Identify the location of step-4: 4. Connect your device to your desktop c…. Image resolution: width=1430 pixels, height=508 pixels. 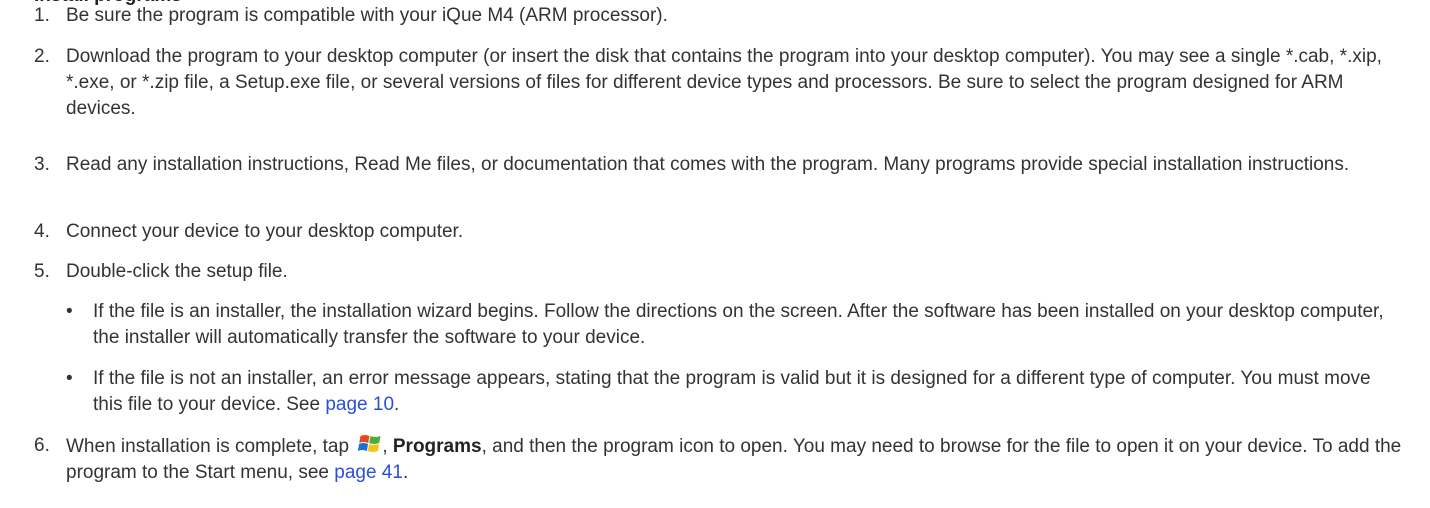
(719, 232).